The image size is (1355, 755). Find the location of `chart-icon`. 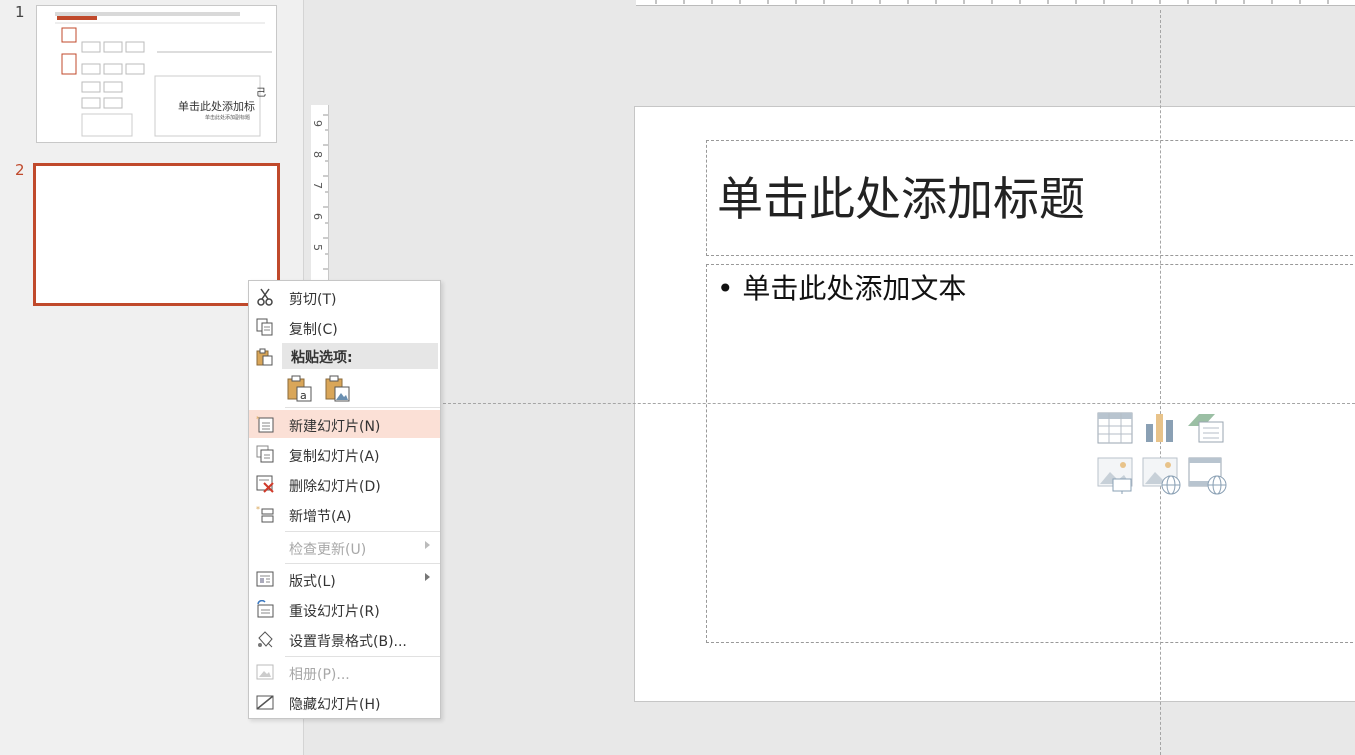

chart-icon is located at coordinates (1160, 427).